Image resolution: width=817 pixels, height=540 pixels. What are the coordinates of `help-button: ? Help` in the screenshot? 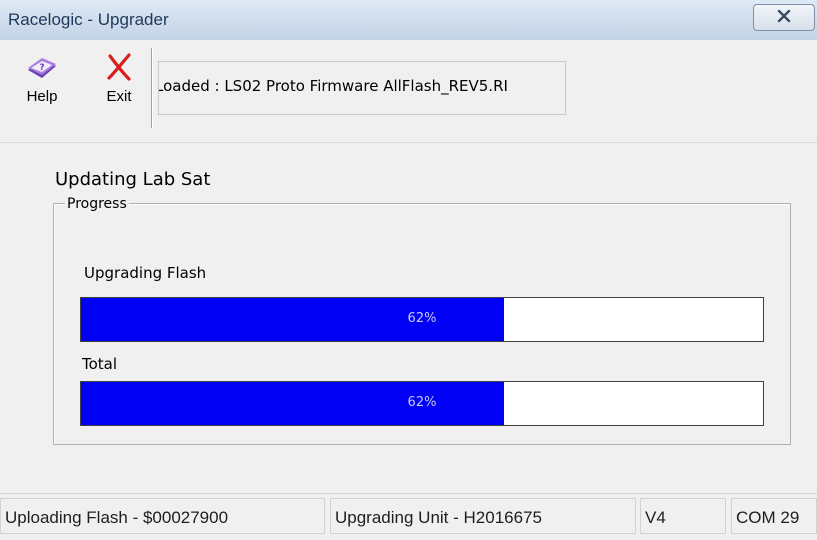 It's located at (42, 84).